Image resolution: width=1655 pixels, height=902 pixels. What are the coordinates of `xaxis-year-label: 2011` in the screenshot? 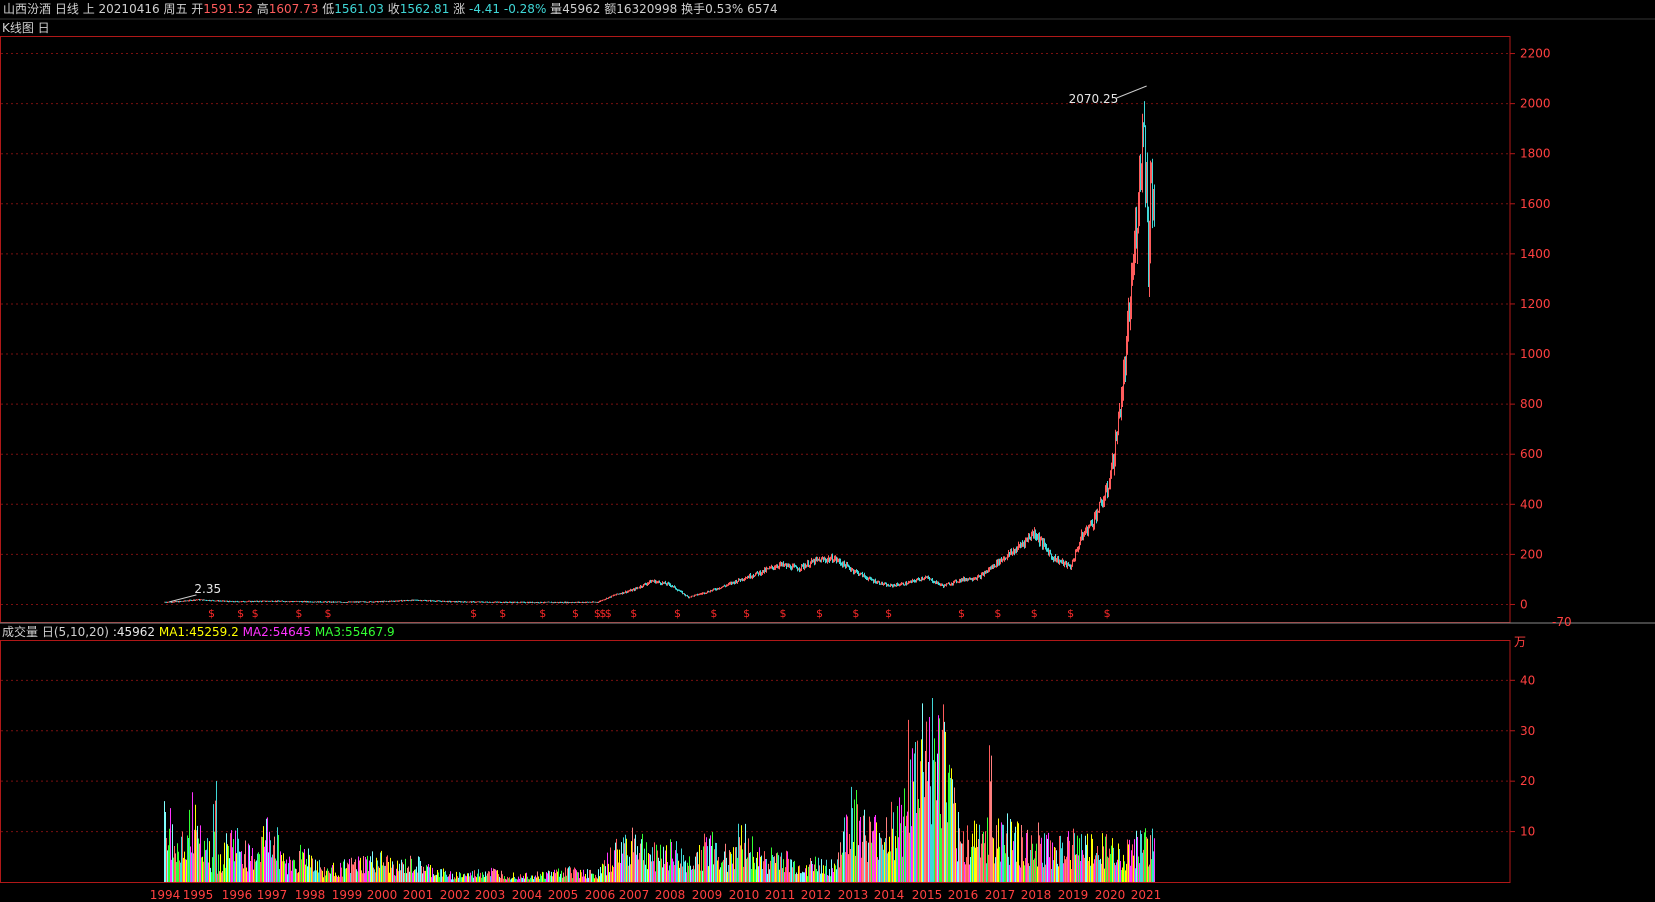 It's located at (780, 895).